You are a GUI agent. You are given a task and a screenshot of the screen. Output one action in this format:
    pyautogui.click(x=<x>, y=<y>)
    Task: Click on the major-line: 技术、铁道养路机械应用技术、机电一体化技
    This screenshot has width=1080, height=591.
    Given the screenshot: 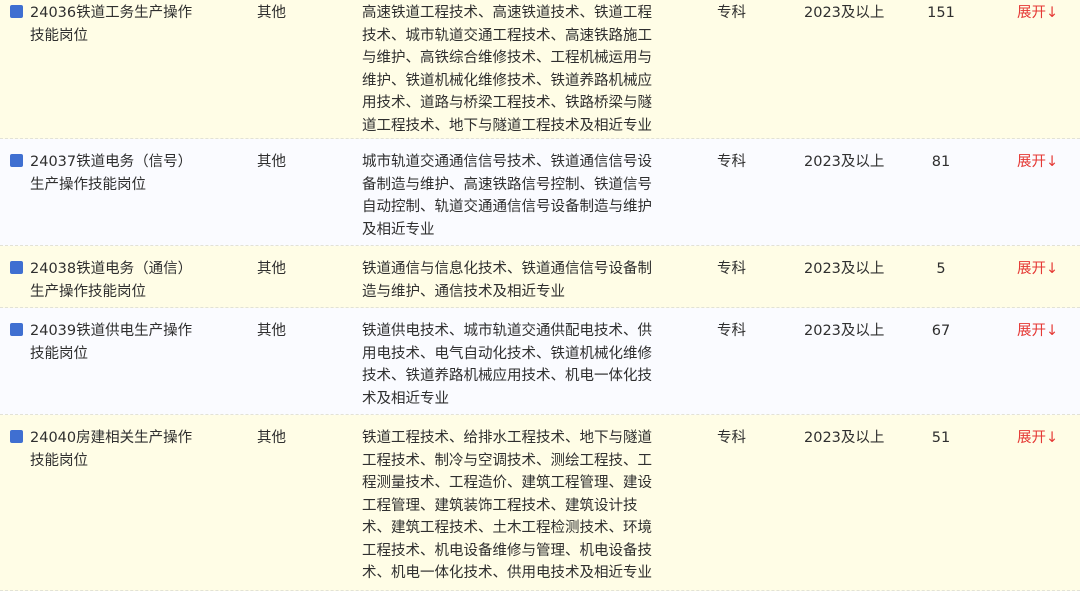 What is the action you would take?
    pyautogui.click(x=507, y=376)
    